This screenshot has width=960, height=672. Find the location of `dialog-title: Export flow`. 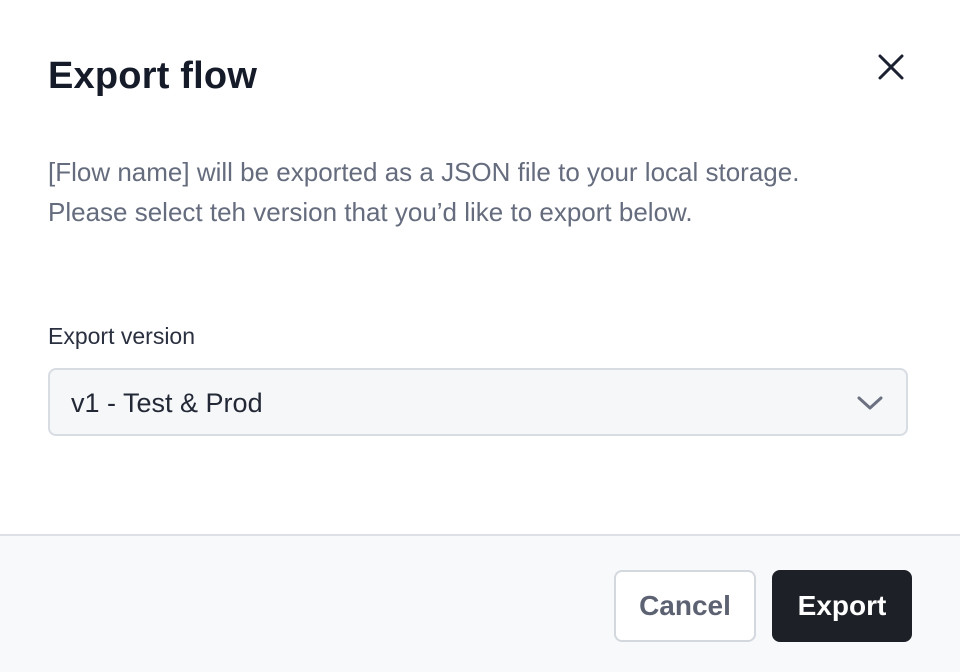

dialog-title: Export flow is located at coordinates (153, 76).